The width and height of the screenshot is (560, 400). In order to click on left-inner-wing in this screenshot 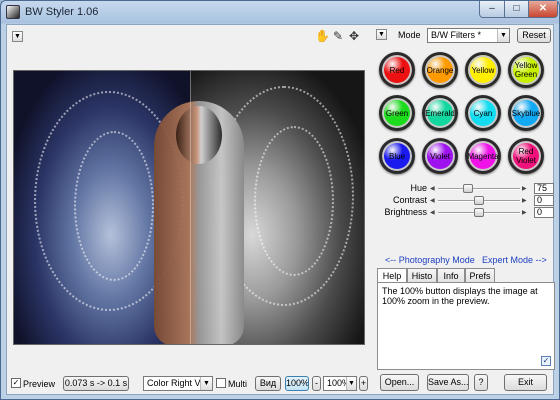, I will do `click(114, 206)`.